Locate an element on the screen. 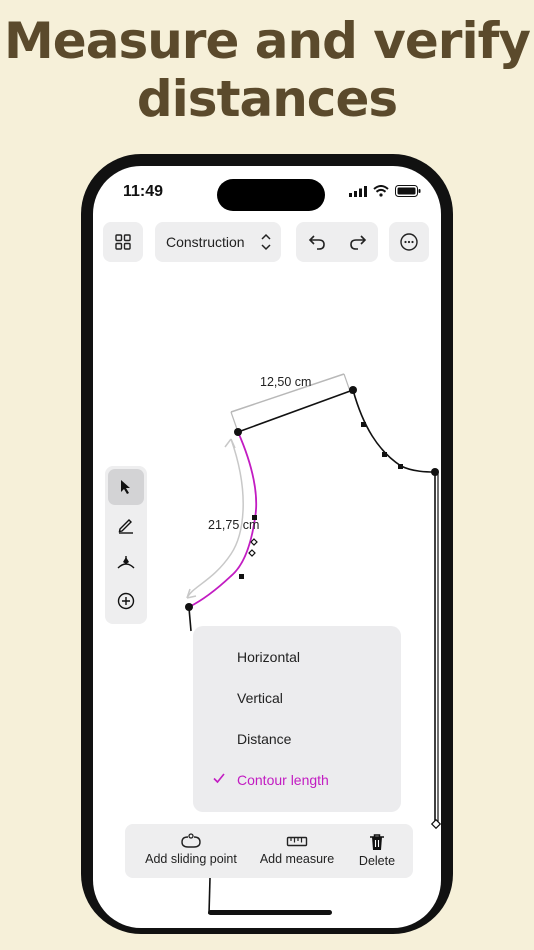 The height and width of the screenshot is (950, 534). redo-icon is located at coordinates (358, 242).